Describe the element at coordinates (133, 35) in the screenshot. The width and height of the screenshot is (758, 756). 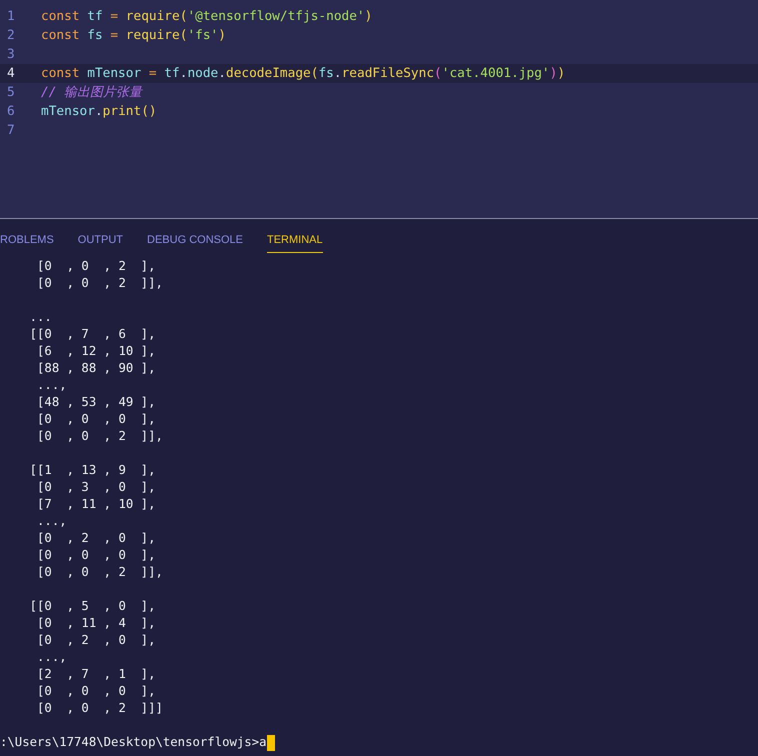
I see `code-line: const fs = require('fs')` at that location.